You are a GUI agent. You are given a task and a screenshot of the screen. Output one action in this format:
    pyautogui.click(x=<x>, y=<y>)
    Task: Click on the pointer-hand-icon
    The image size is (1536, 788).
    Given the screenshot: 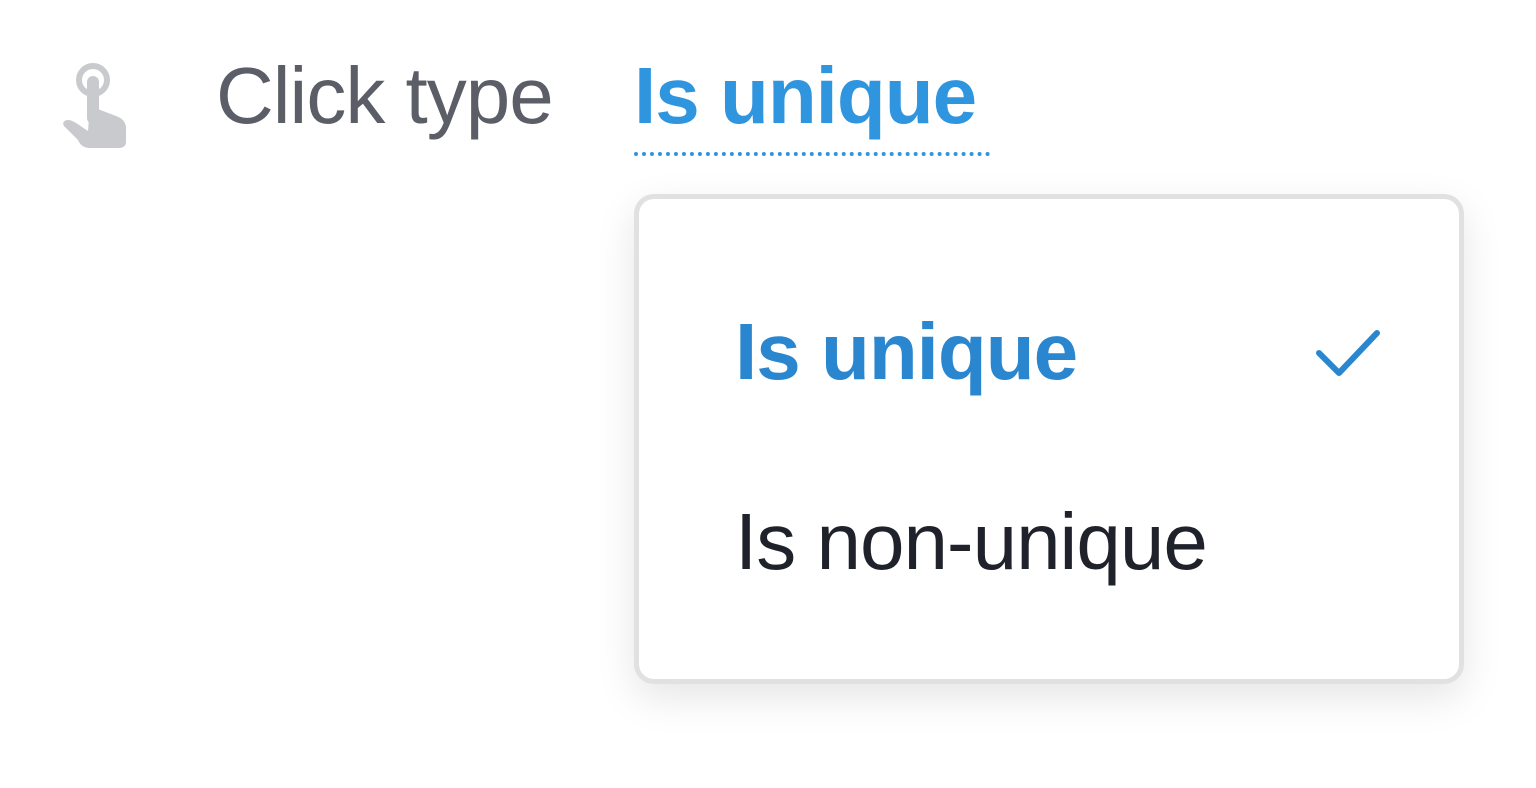 What is the action you would take?
    pyautogui.click(x=94, y=105)
    